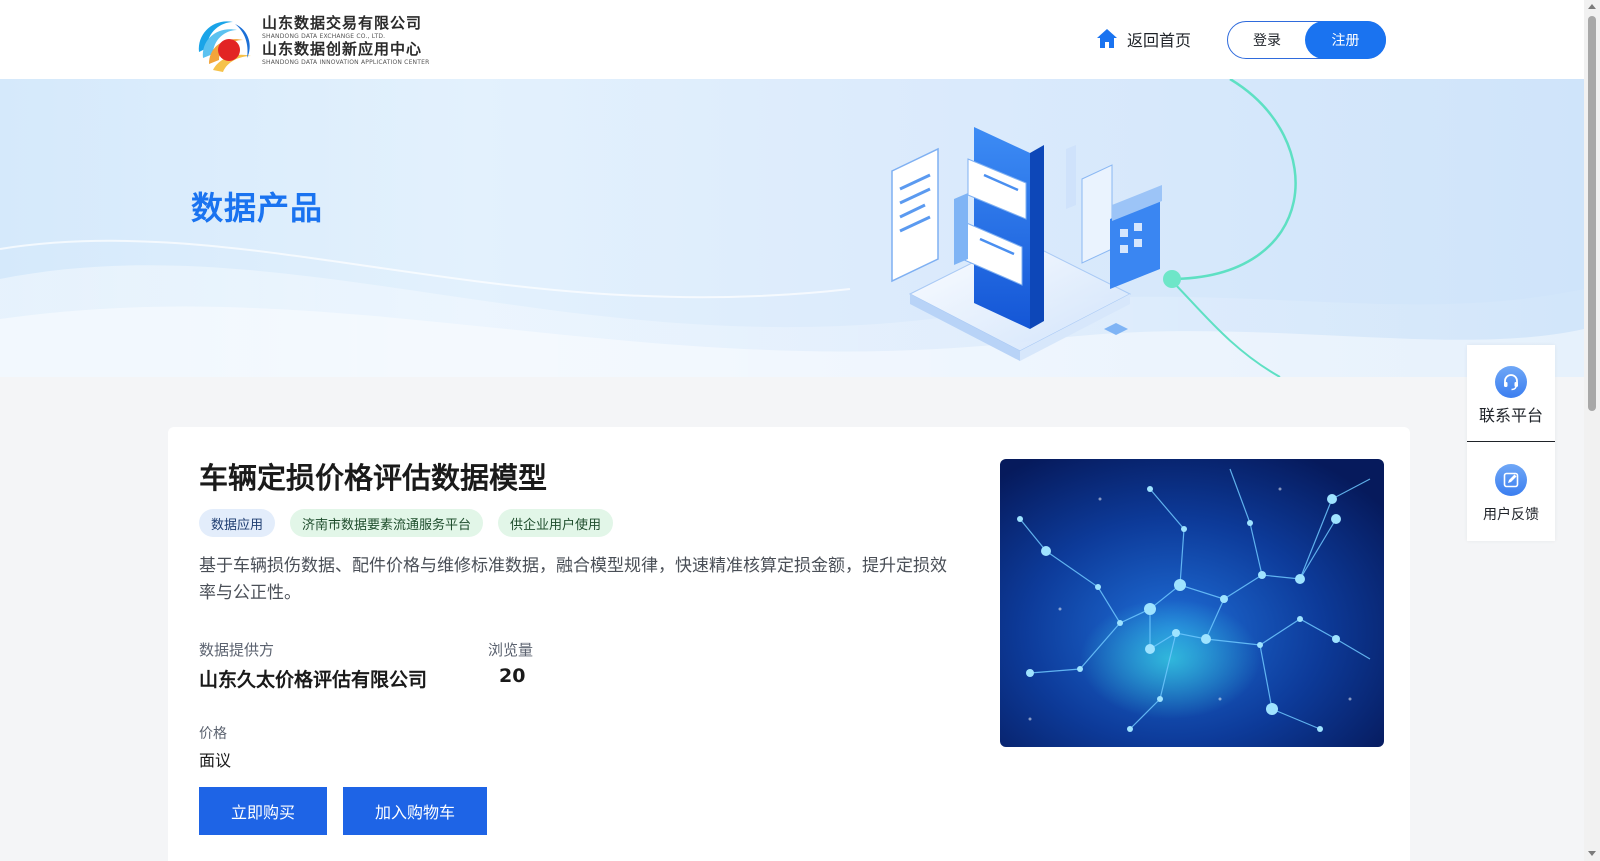 The image size is (1600, 861). Describe the element at coordinates (1592, 6) in the screenshot. I see `scroll-up-arrow-icon` at that location.